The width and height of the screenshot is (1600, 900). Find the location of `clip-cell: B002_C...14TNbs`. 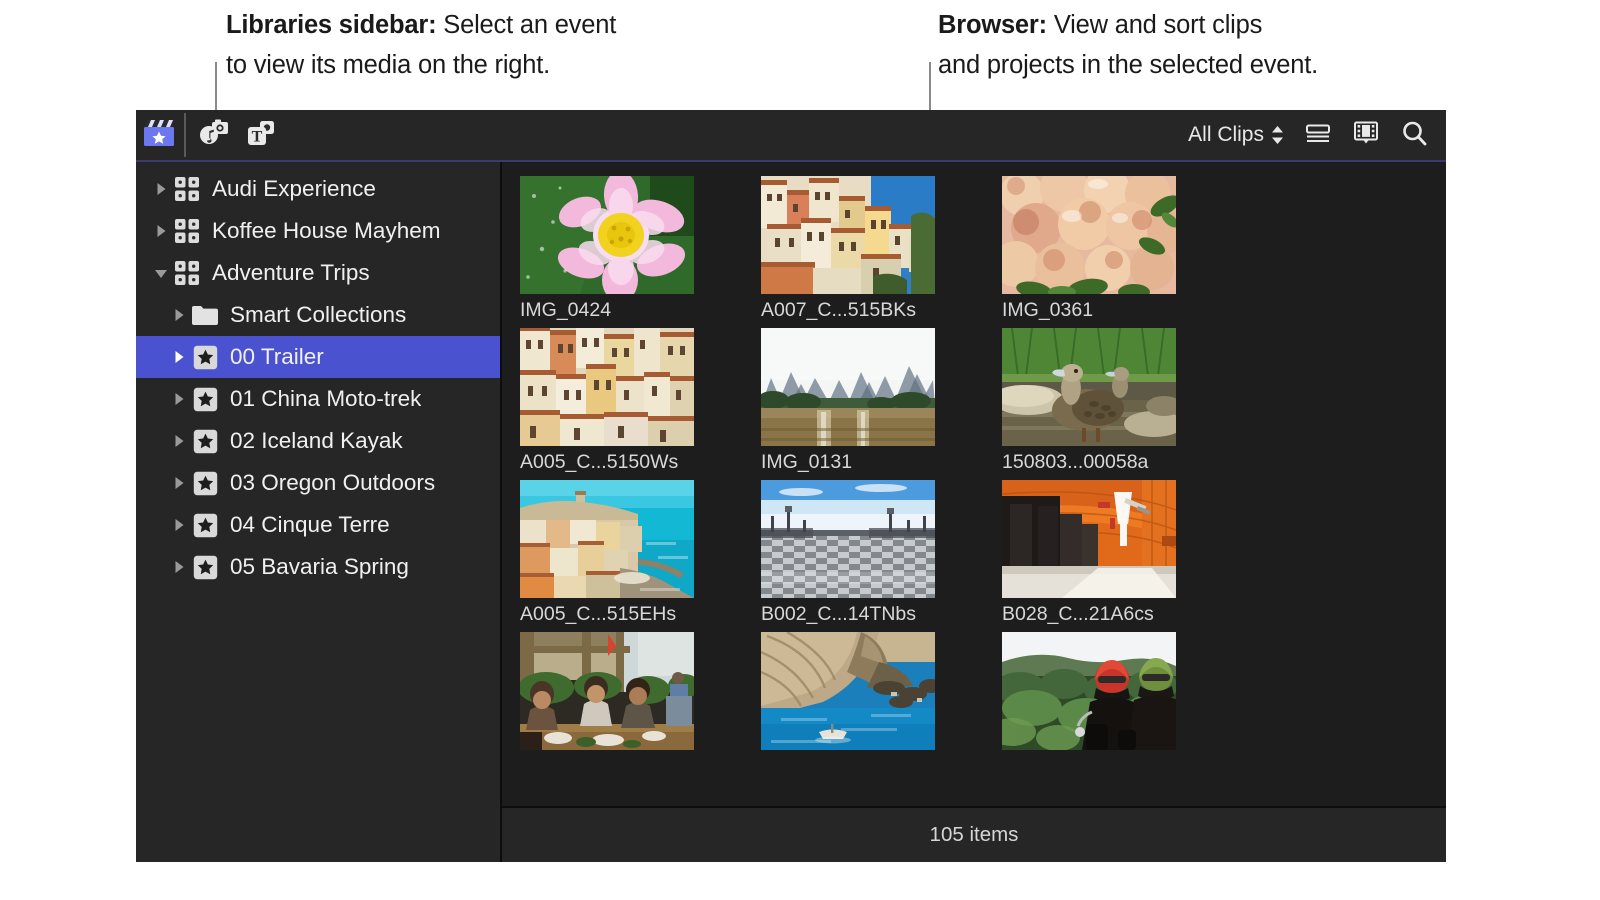

clip-cell: B002_C...14TNbs is located at coordinates (864, 553).